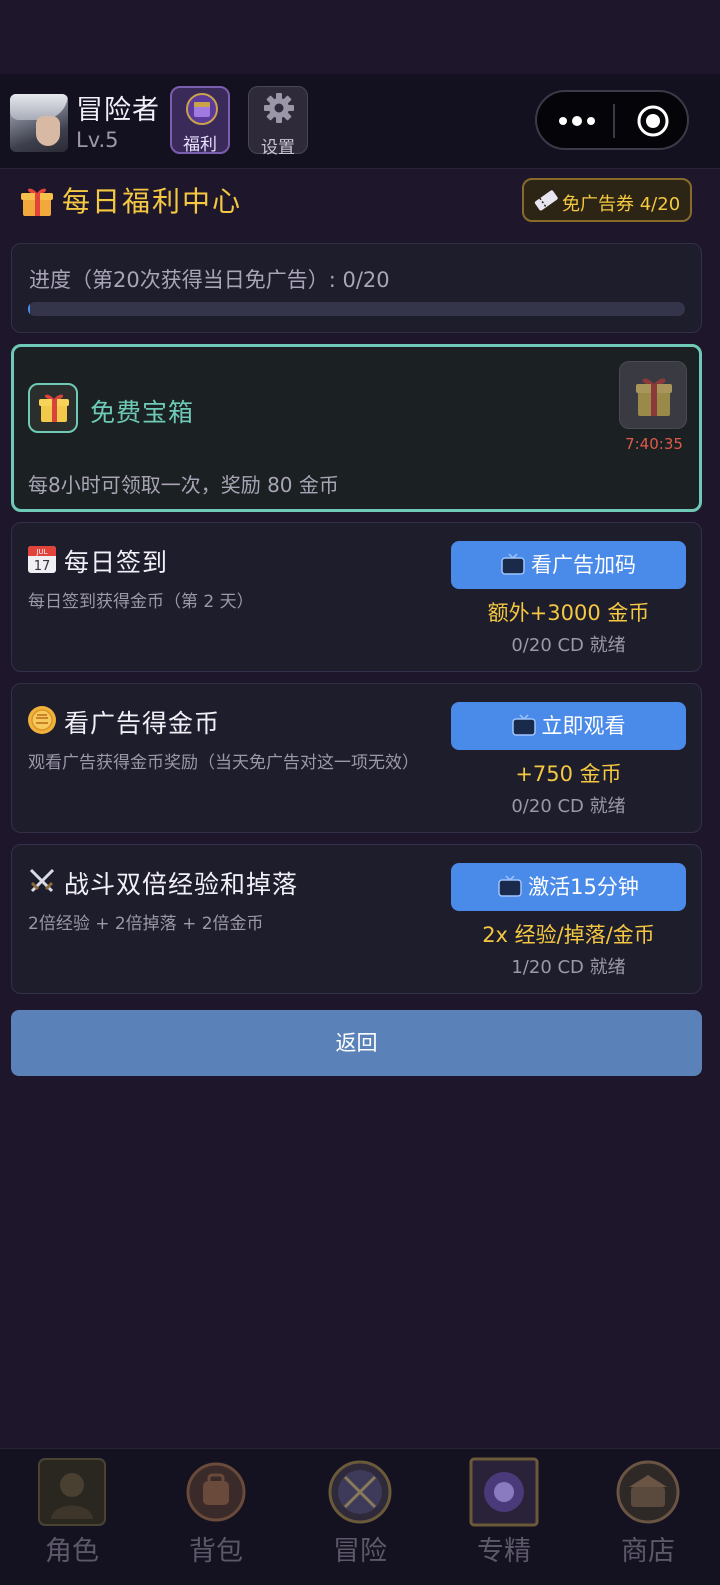 The height and width of the screenshot is (1585, 720). I want to click on coupon-count: 免广告券 4/20, so click(621, 204).